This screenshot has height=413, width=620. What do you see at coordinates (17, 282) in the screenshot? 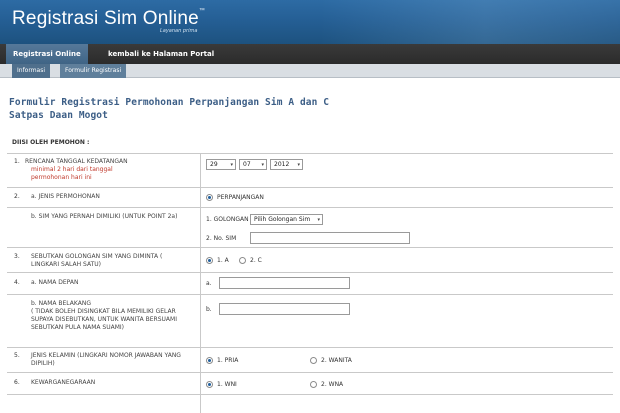
I see `row-number: 4.` at bounding box center [17, 282].